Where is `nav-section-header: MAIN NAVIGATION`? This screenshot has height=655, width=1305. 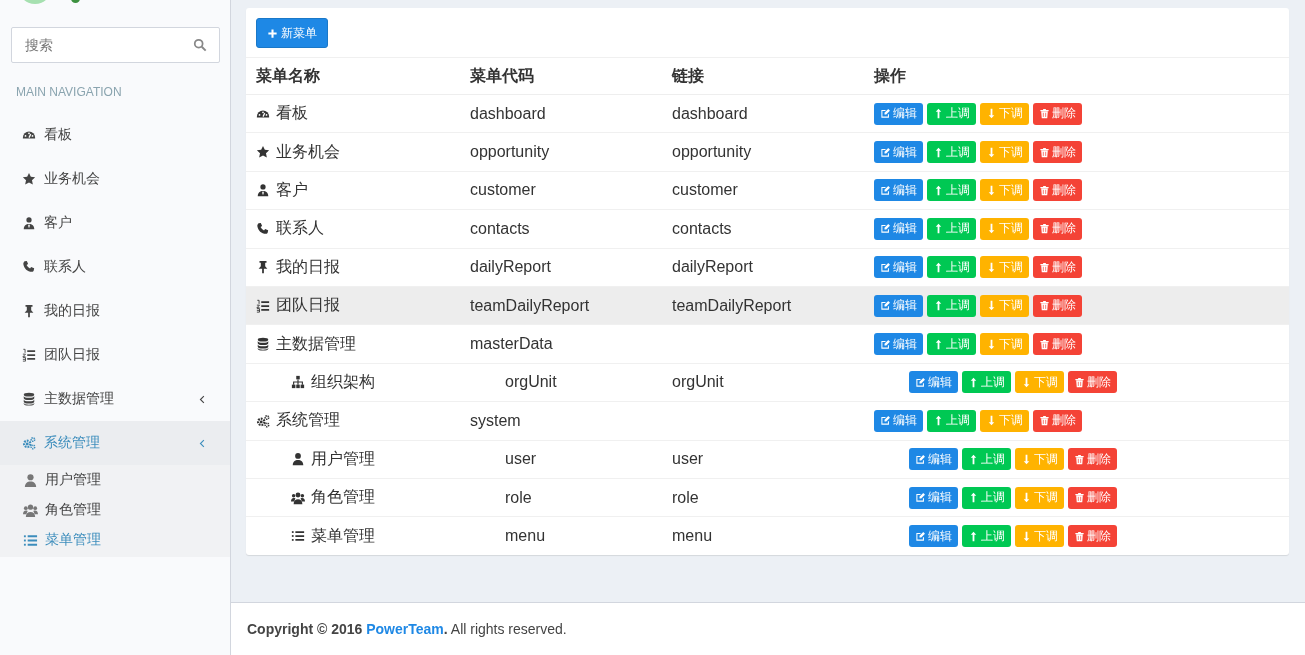 nav-section-header: MAIN NAVIGATION is located at coordinates (69, 92).